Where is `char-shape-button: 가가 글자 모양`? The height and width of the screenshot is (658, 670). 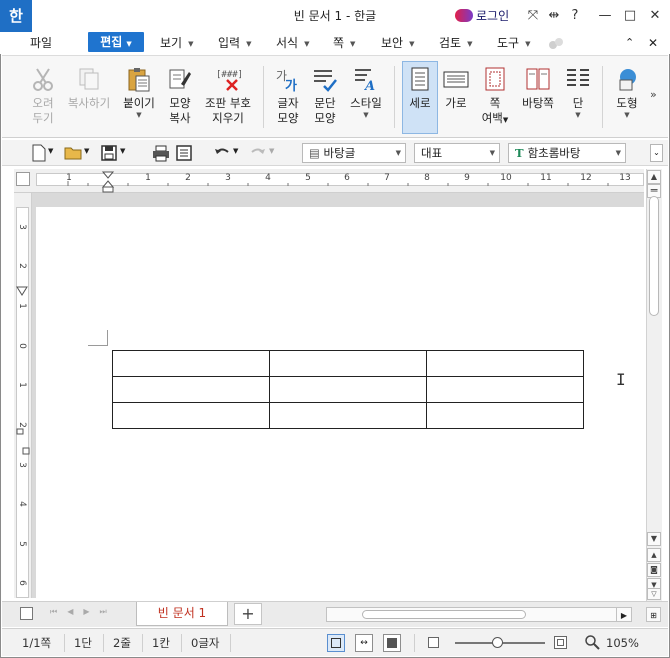
char-shape-button: 가가 글자 모양 is located at coordinates (288, 98).